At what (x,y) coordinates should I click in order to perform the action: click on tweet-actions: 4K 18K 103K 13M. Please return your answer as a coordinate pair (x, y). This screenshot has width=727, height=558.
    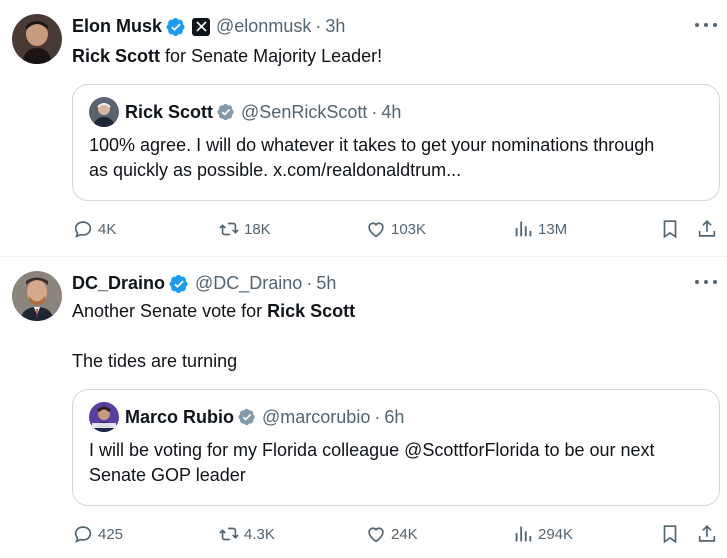
    Looking at the image, I should click on (397, 229).